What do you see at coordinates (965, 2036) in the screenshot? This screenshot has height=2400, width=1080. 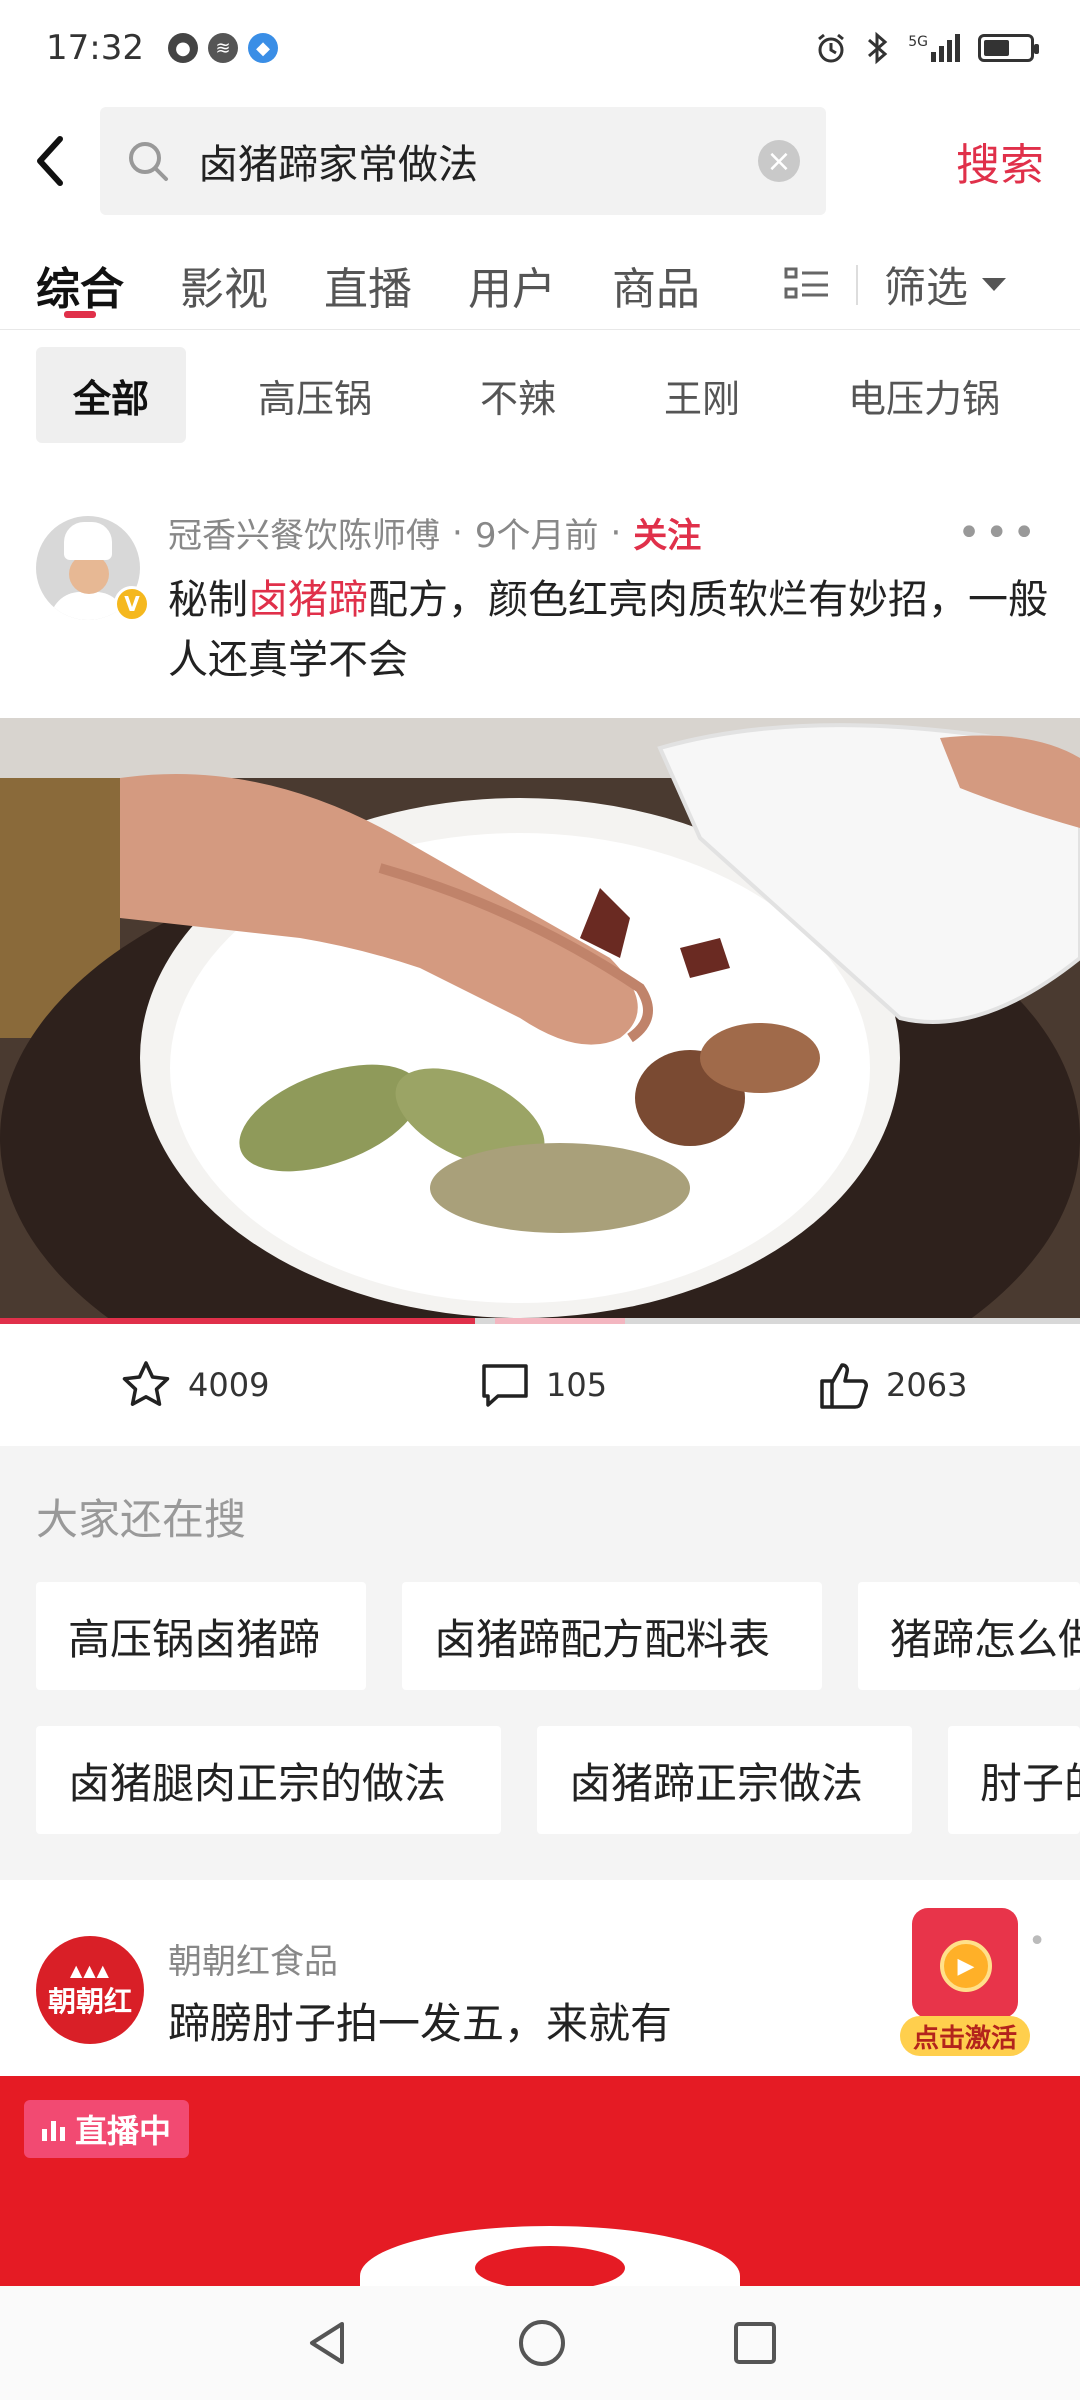 I see `promo-label: 点击激活` at bounding box center [965, 2036].